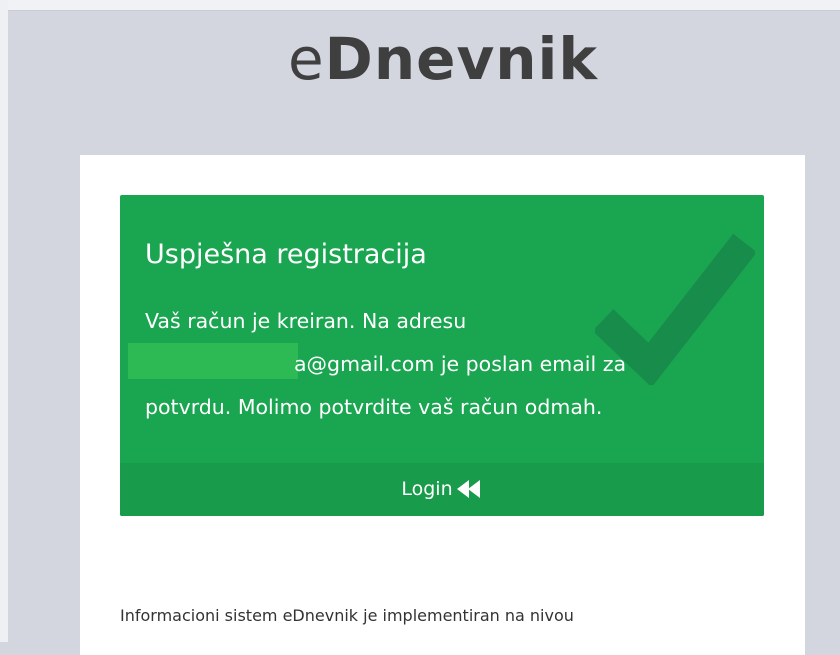 The width and height of the screenshot is (840, 655). I want to click on alert-footer: Login, so click(442, 489).